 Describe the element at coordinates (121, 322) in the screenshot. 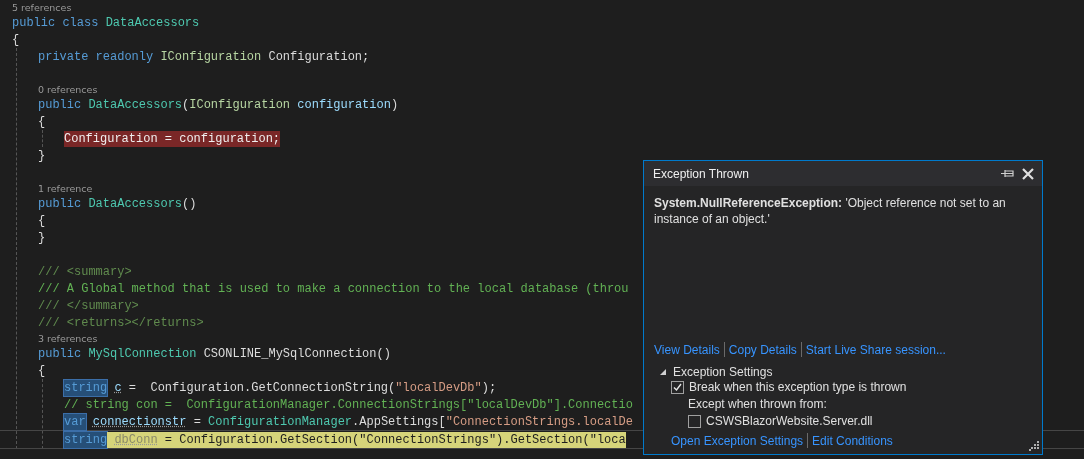

I see `doc-comment: /// <returns></returns>` at that location.